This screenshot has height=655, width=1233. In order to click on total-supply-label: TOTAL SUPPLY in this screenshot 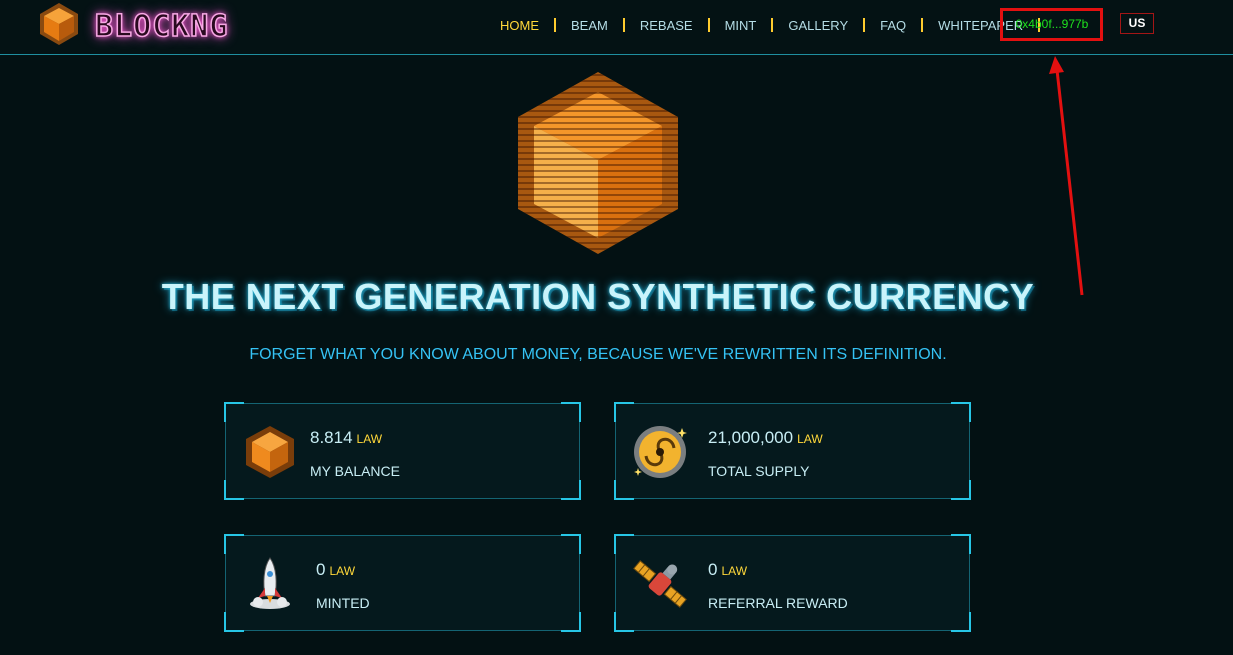, I will do `click(759, 471)`.